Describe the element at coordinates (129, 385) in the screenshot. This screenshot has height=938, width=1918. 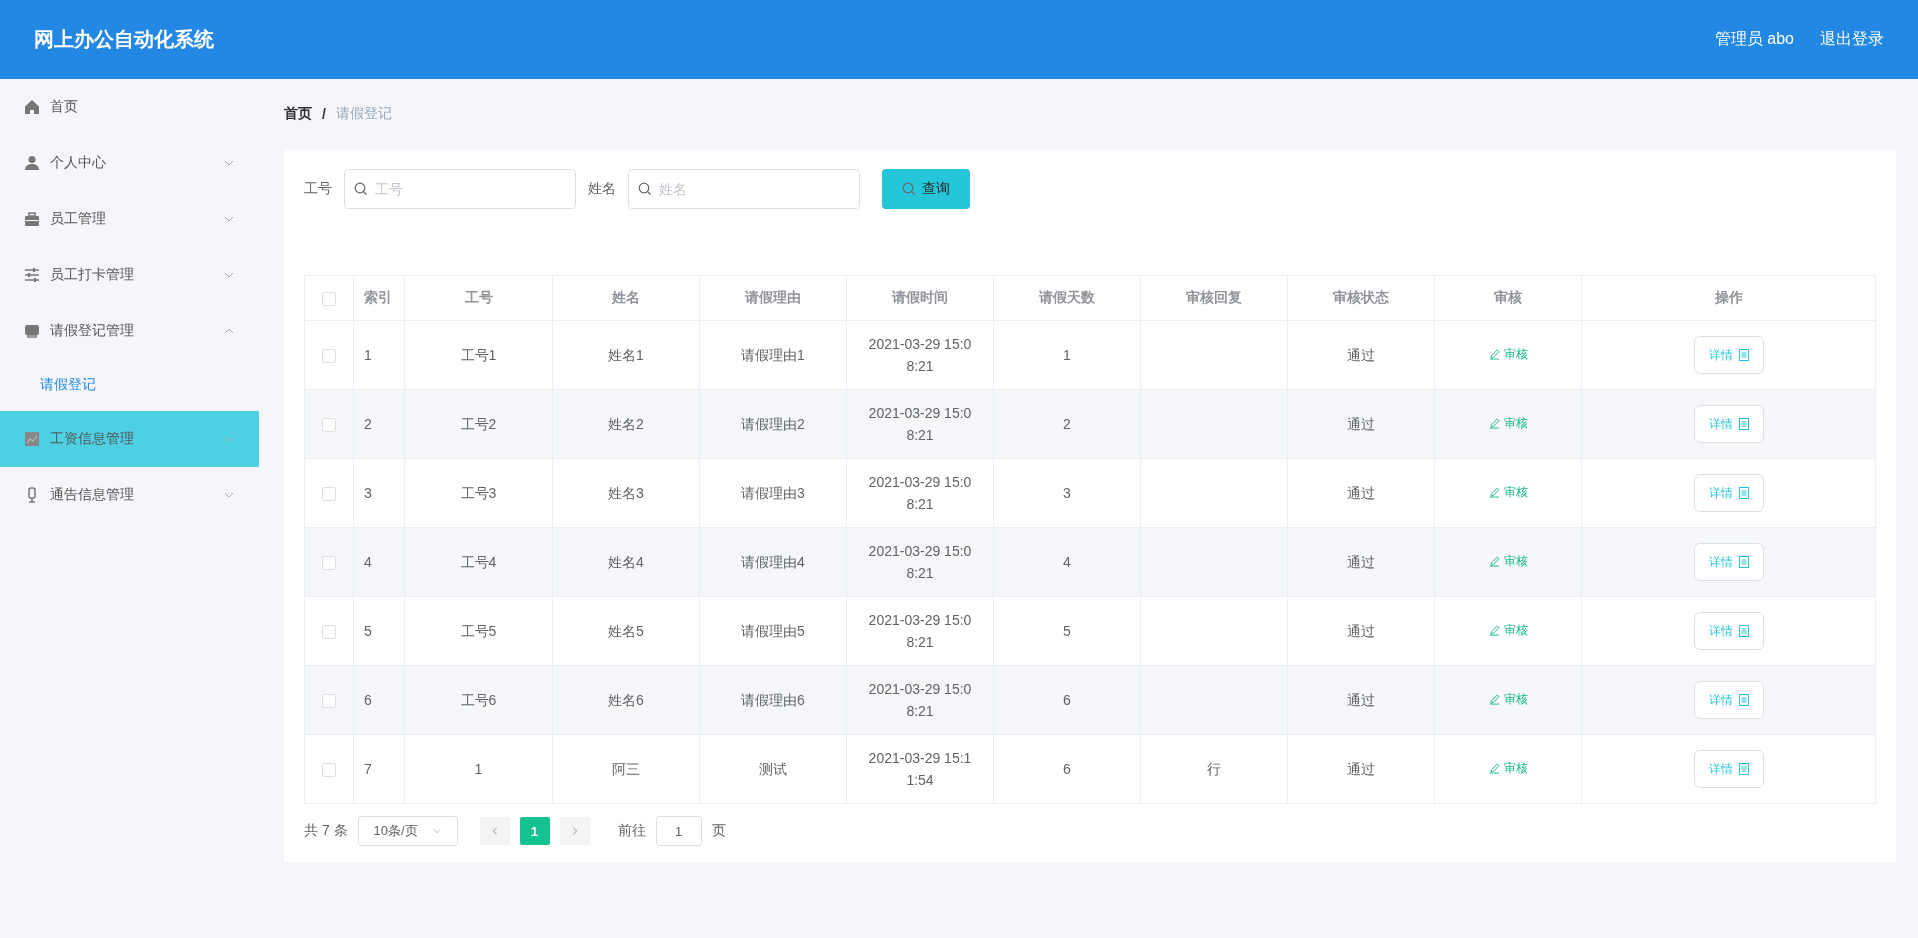
I see `submenu-item: 请假登记` at that location.